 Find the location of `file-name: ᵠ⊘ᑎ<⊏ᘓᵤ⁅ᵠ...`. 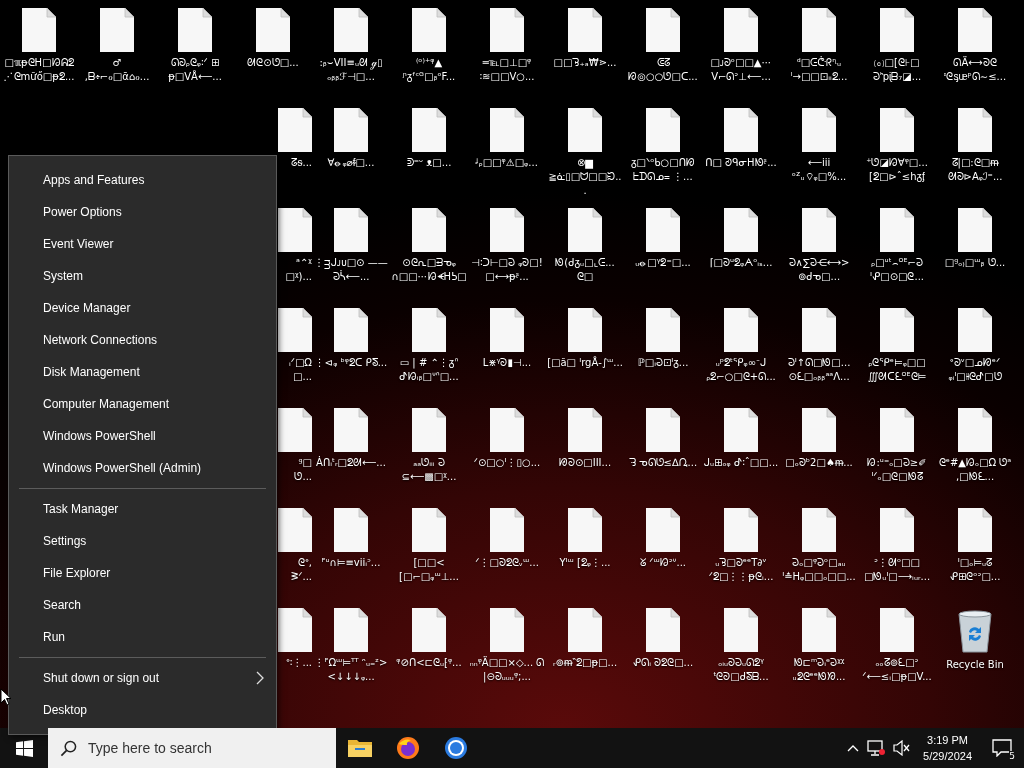

file-name: ᵠ⊘ᑎ<⊏ᘓᵤ⁅ᵠ... is located at coordinates (429, 663).